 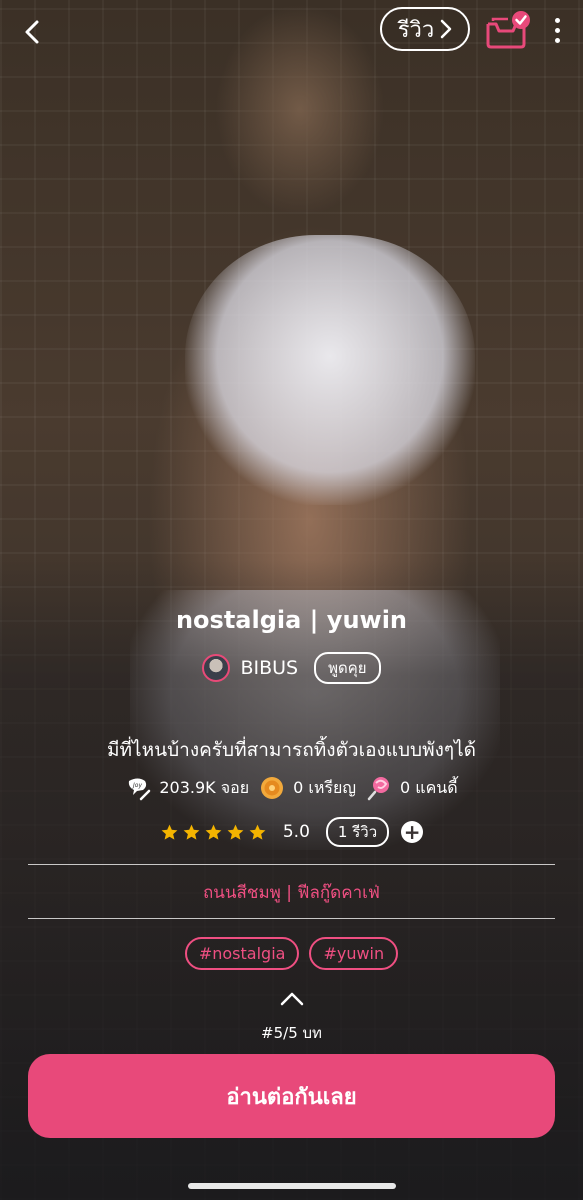 I want to click on rating-value: 5.0, so click(x=296, y=832).